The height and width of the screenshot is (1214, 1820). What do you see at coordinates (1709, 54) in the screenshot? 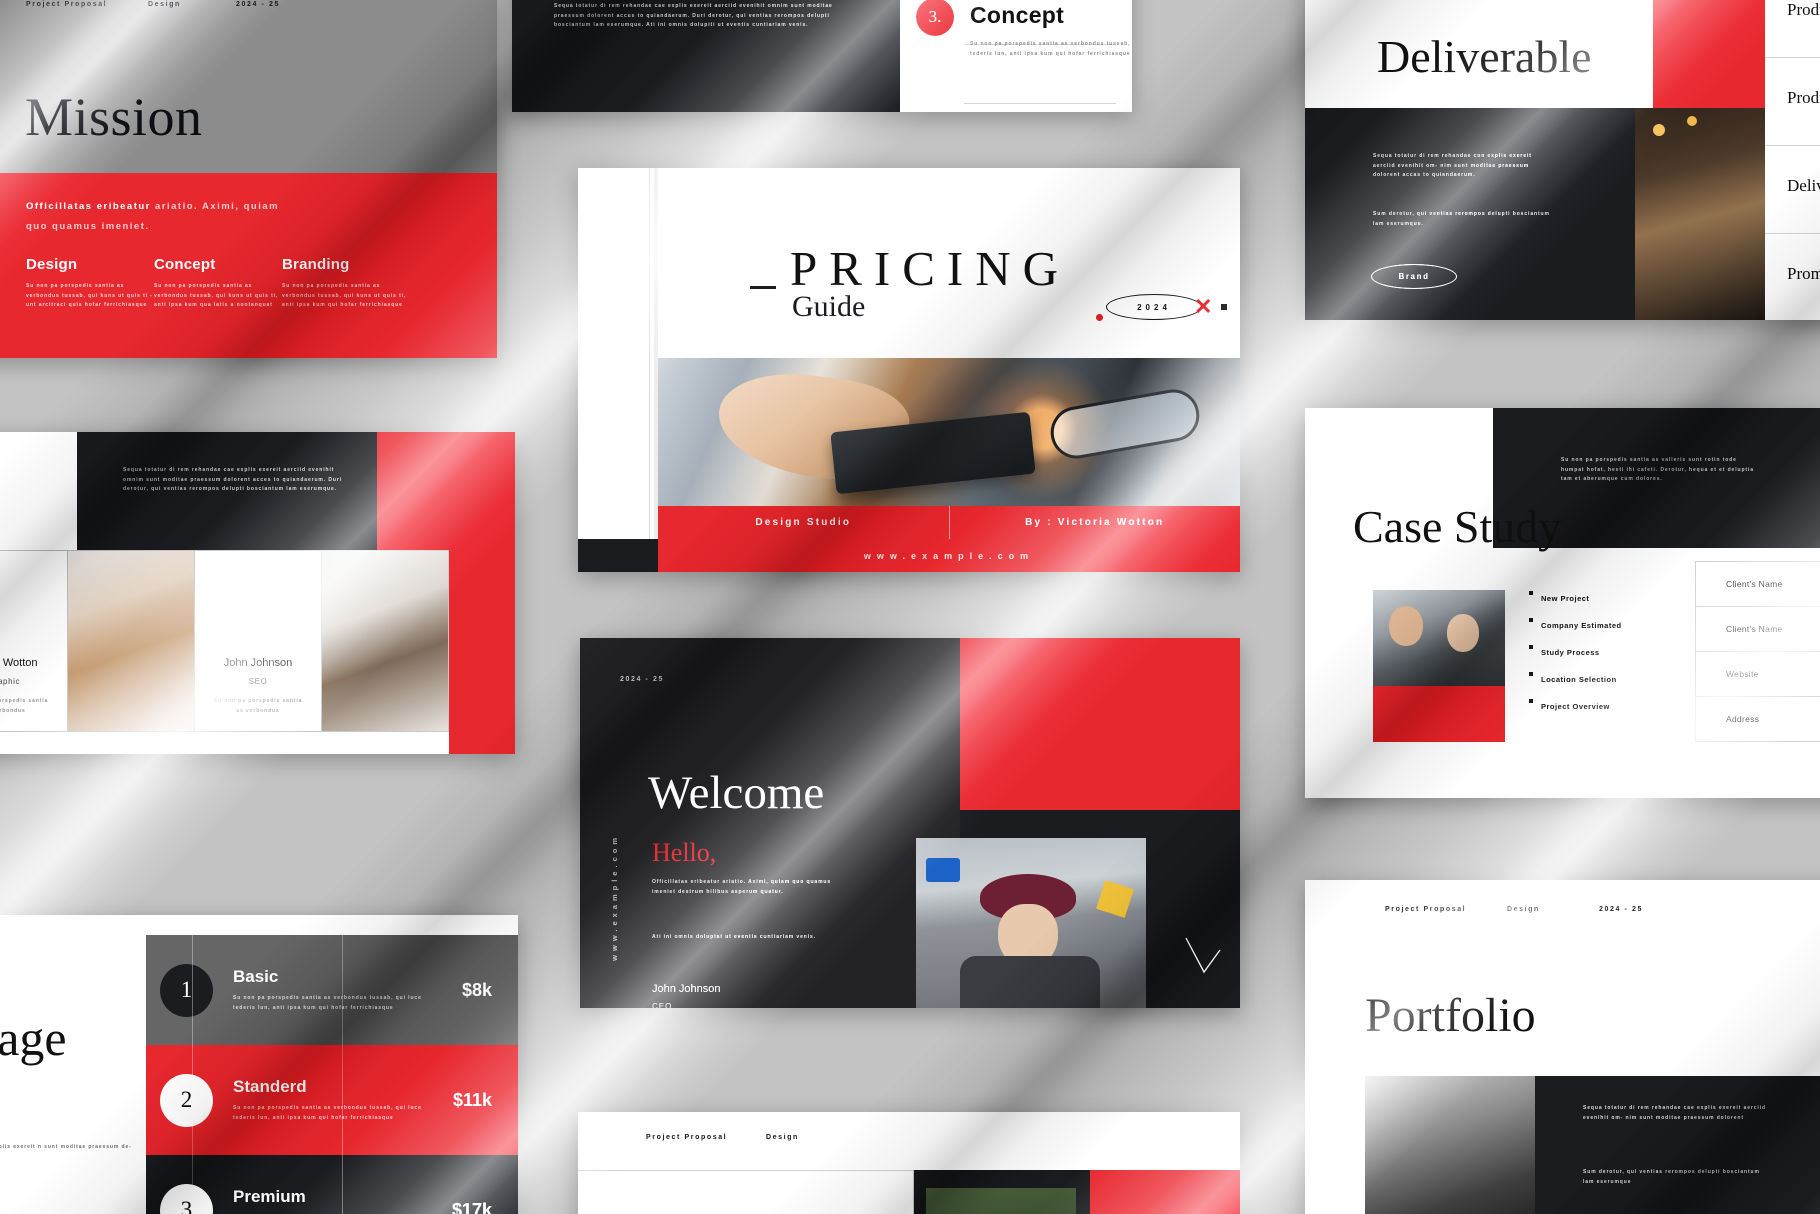
I see `deliverable-red-block` at bounding box center [1709, 54].